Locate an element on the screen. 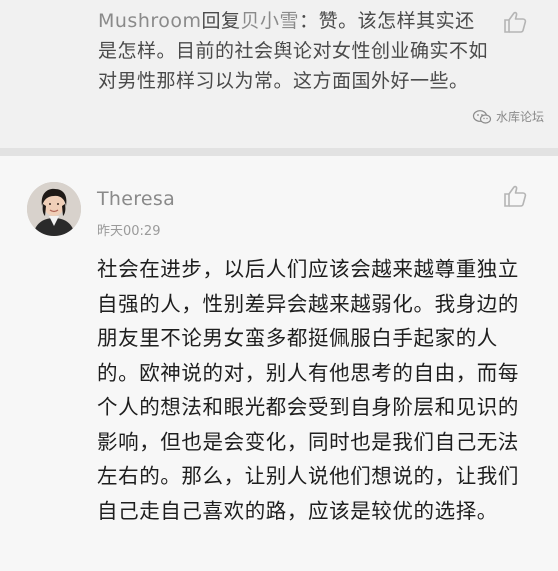 Image resolution: width=558 pixels, height=571 pixels. divider is located at coordinates (279, 152).